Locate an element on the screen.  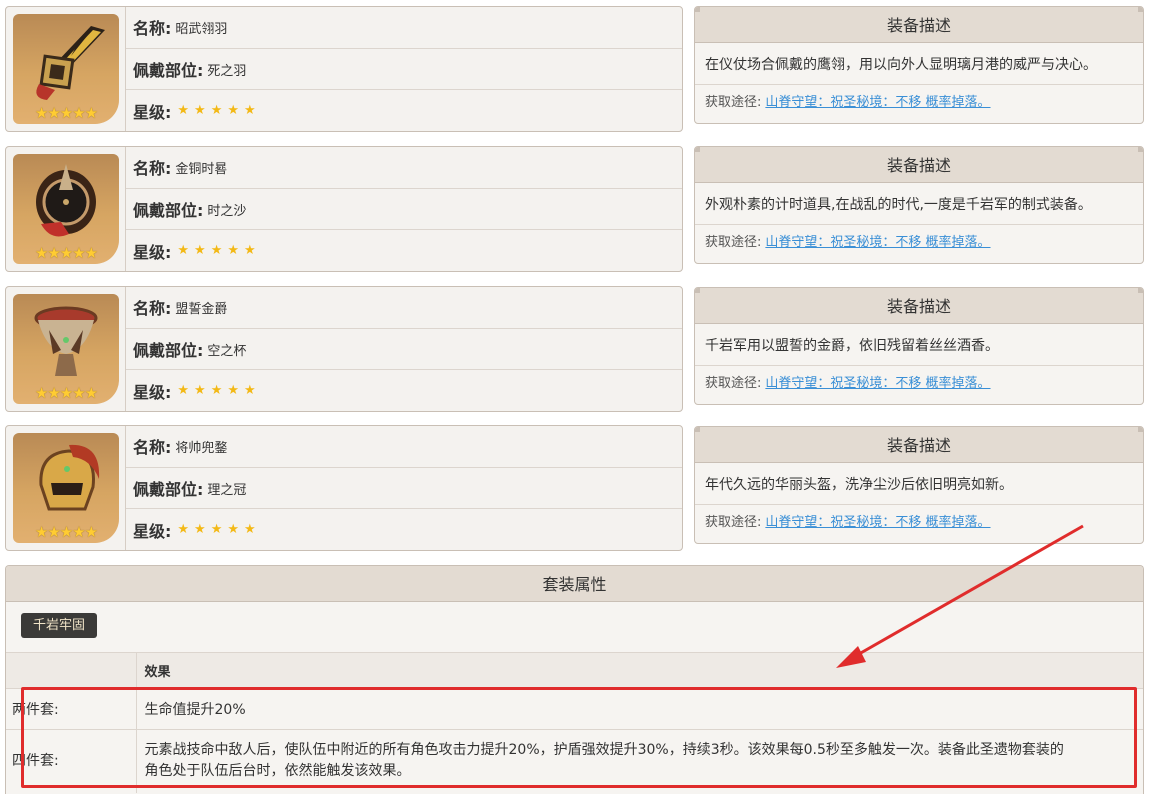
slot-row: 佩戴部位: 空之杯 is located at coordinates (404, 350).